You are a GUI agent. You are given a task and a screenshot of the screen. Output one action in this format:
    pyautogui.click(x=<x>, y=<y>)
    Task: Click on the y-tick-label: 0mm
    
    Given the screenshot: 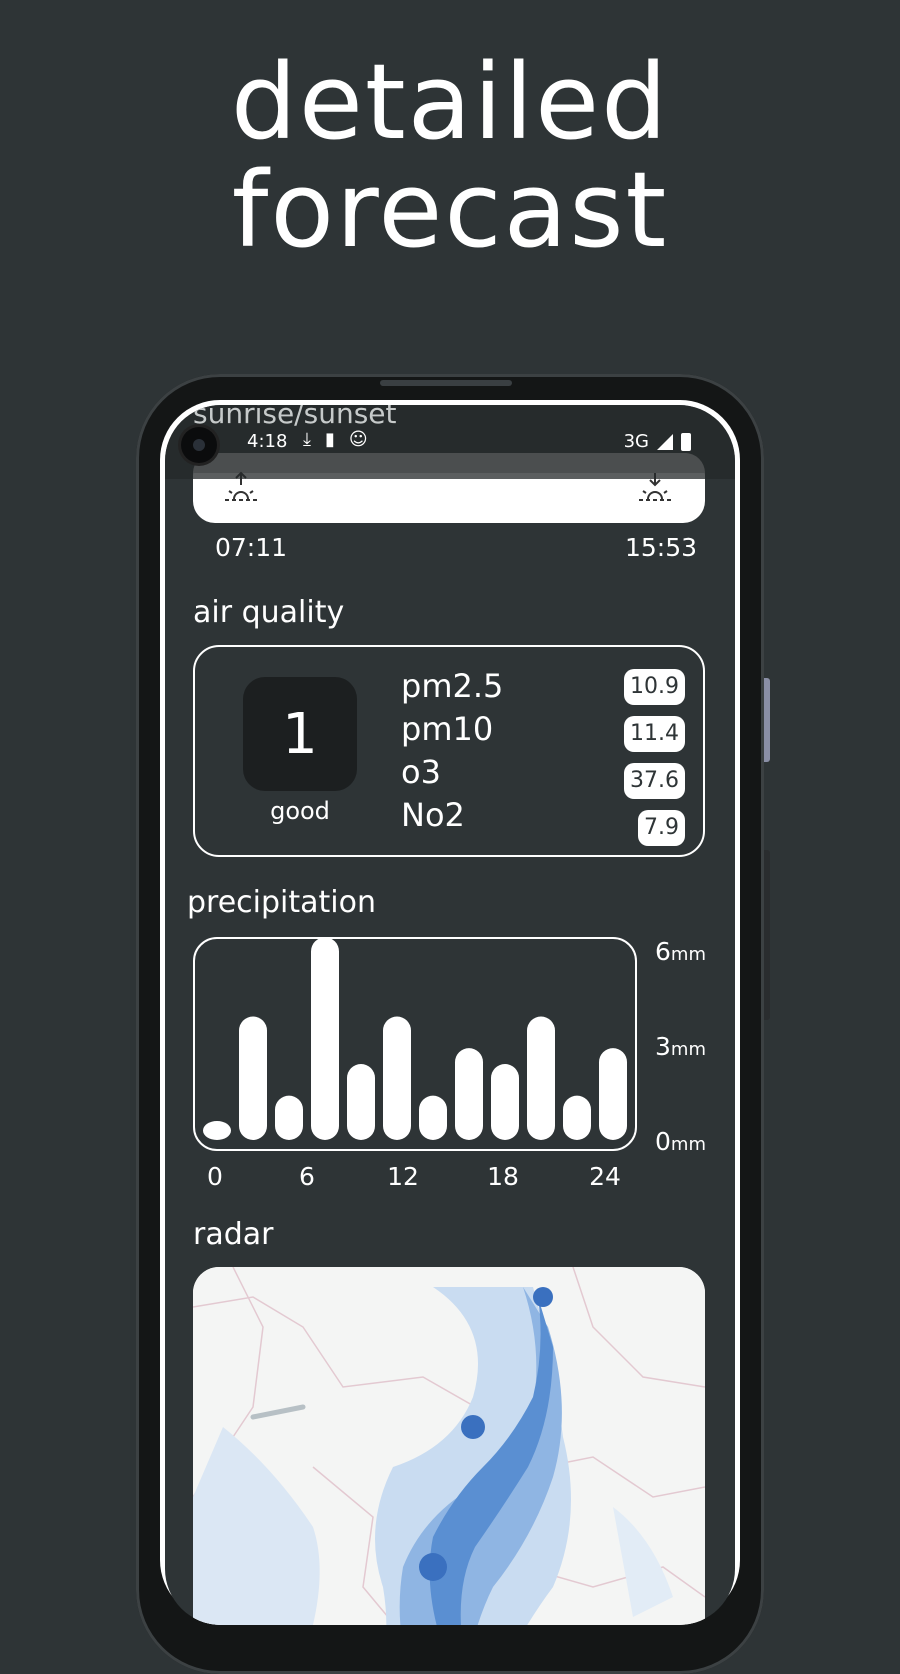 What is the action you would take?
    pyautogui.click(x=680, y=1141)
    